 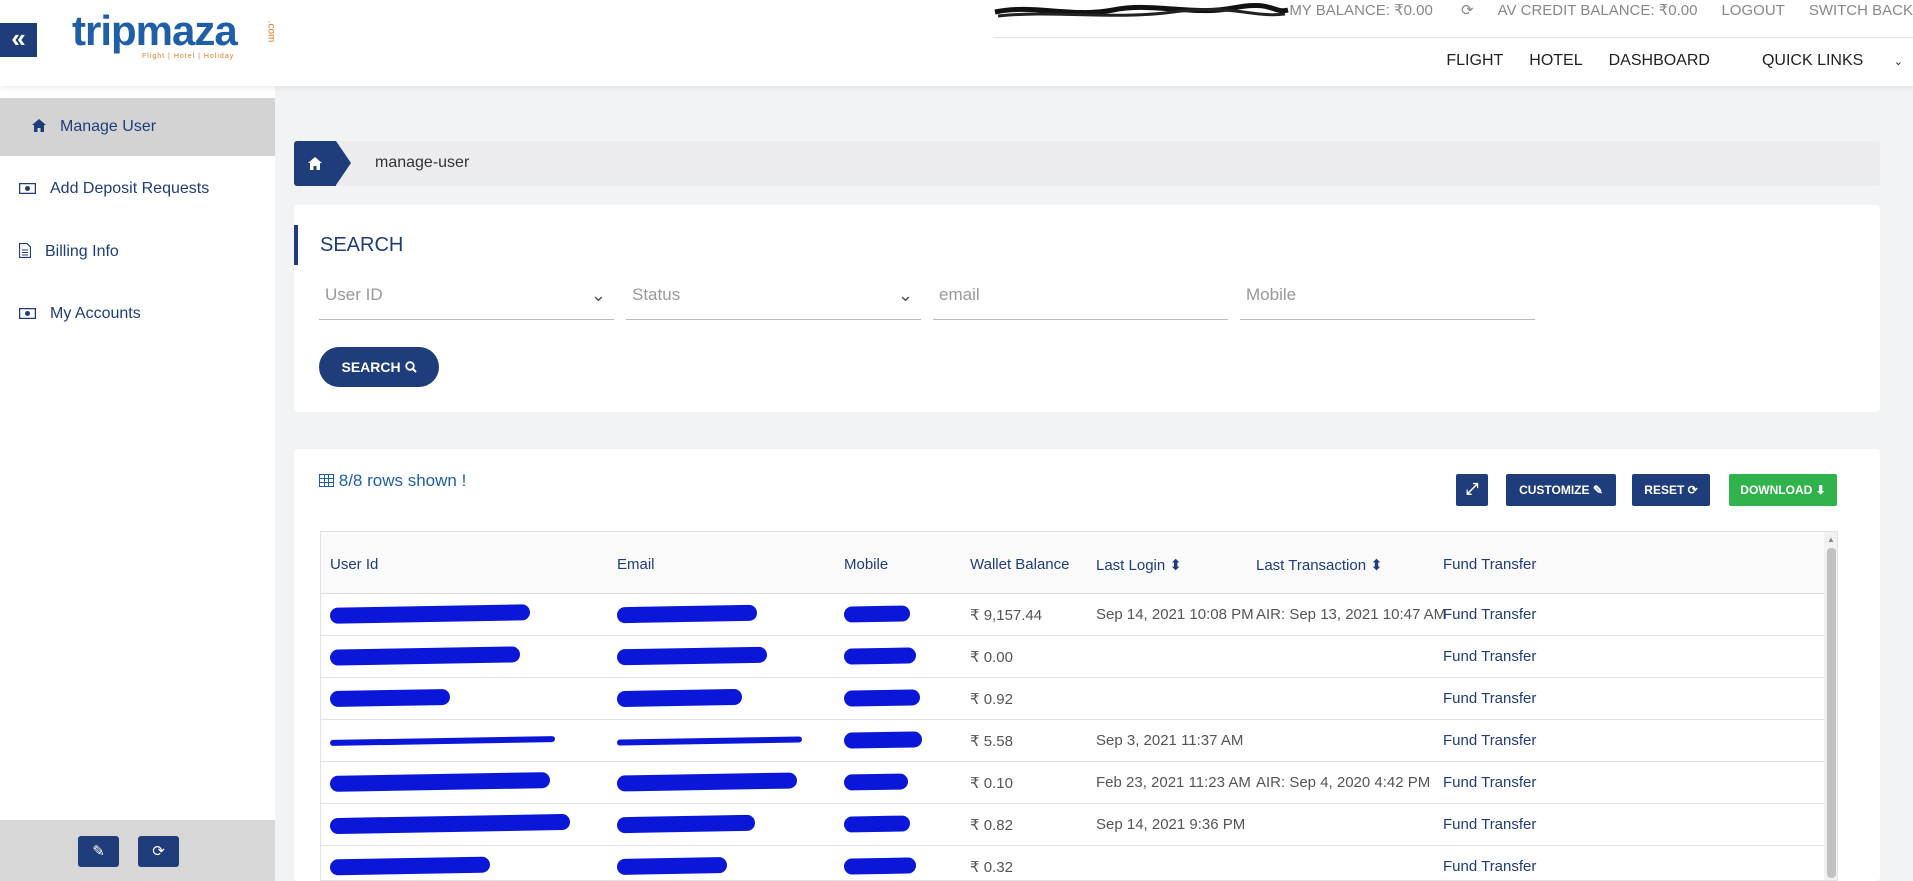 What do you see at coordinates (1831, 713) in the screenshot?
I see `scrollbar-thumb` at bounding box center [1831, 713].